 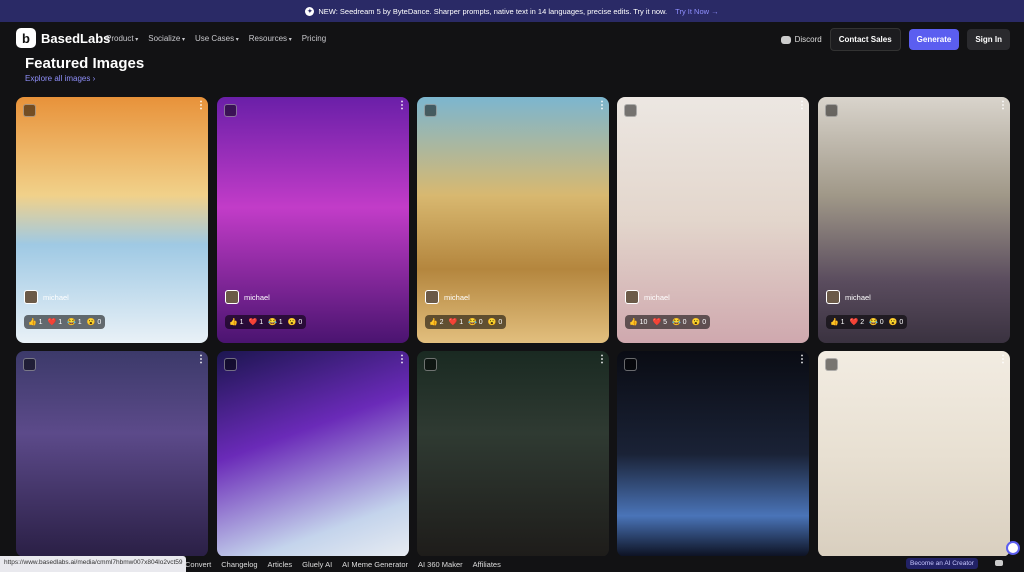 What do you see at coordinates (713, 220) in the screenshot?
I see `image-card: ⋮ michael 👍 10 ❤️ 5 😂 0 😮 0` at bounding box center [713, 220].